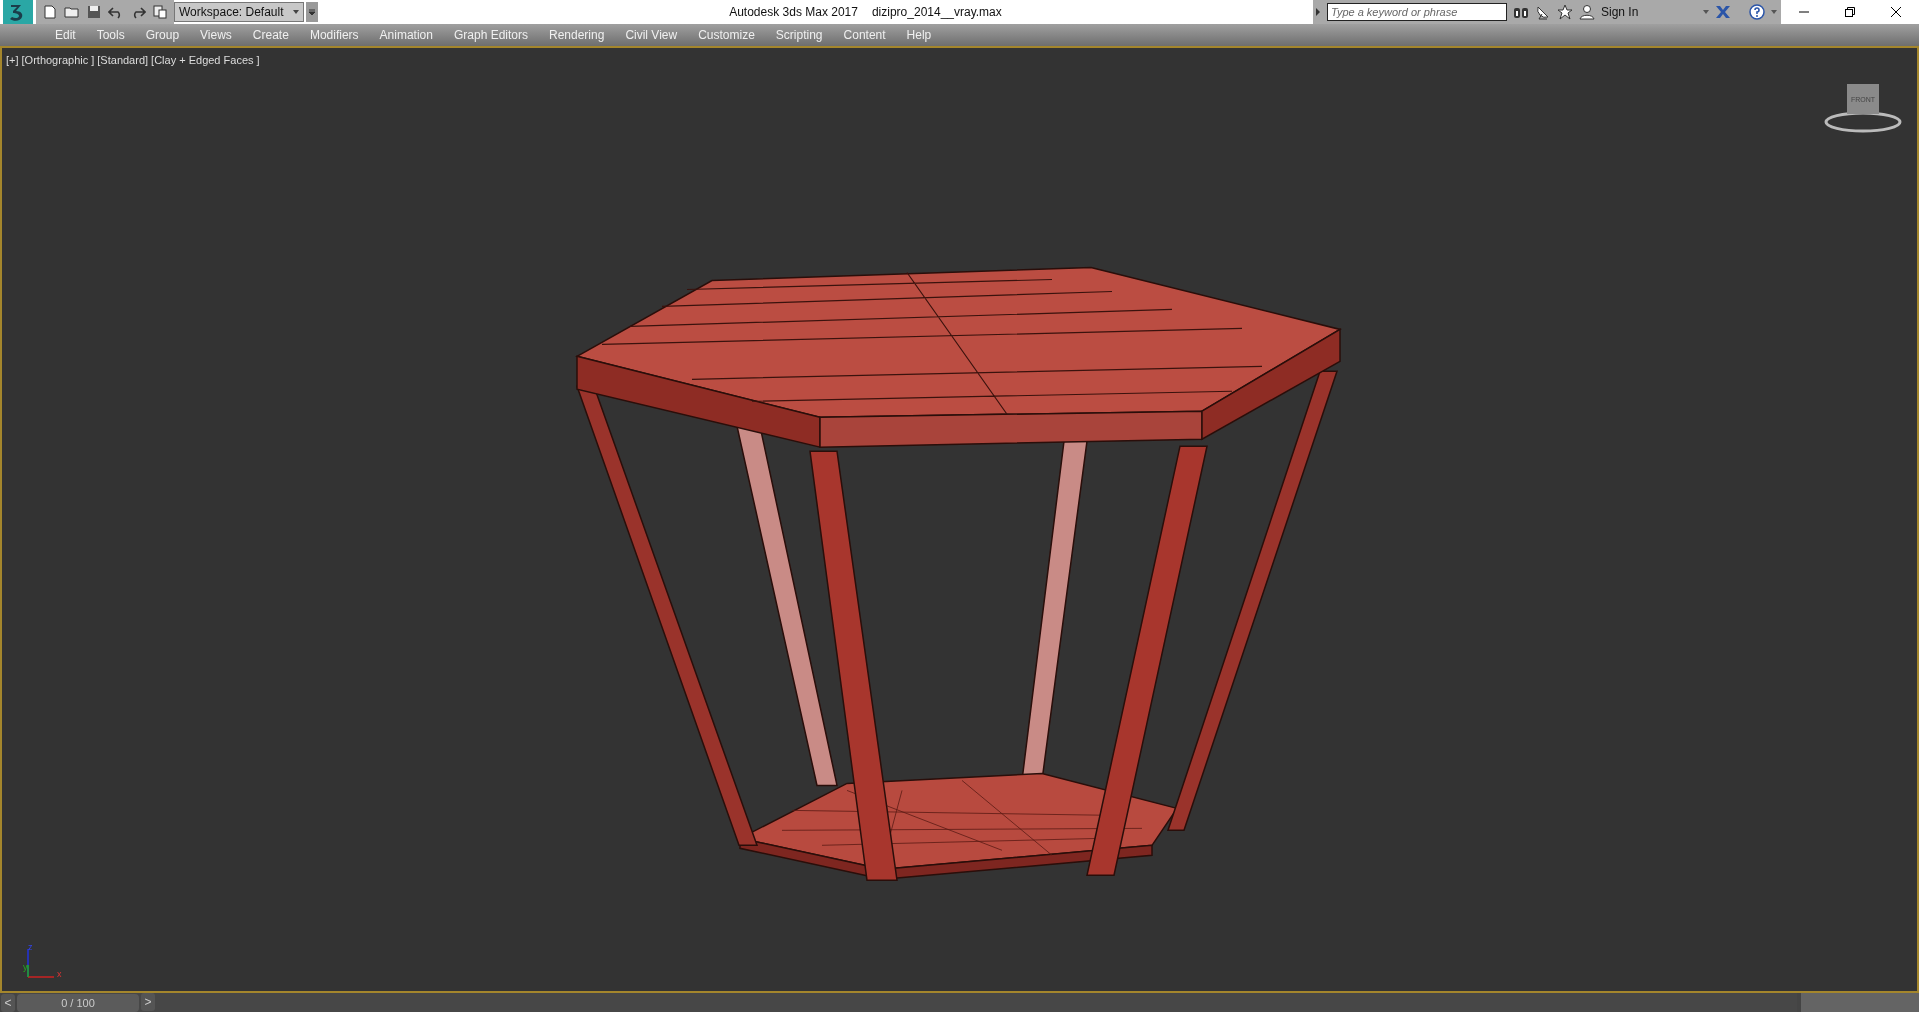 Image resolution: width=1919 pixels, height=1012 pixels. I want to click on menu-item: Scripting, so click(799, 35).